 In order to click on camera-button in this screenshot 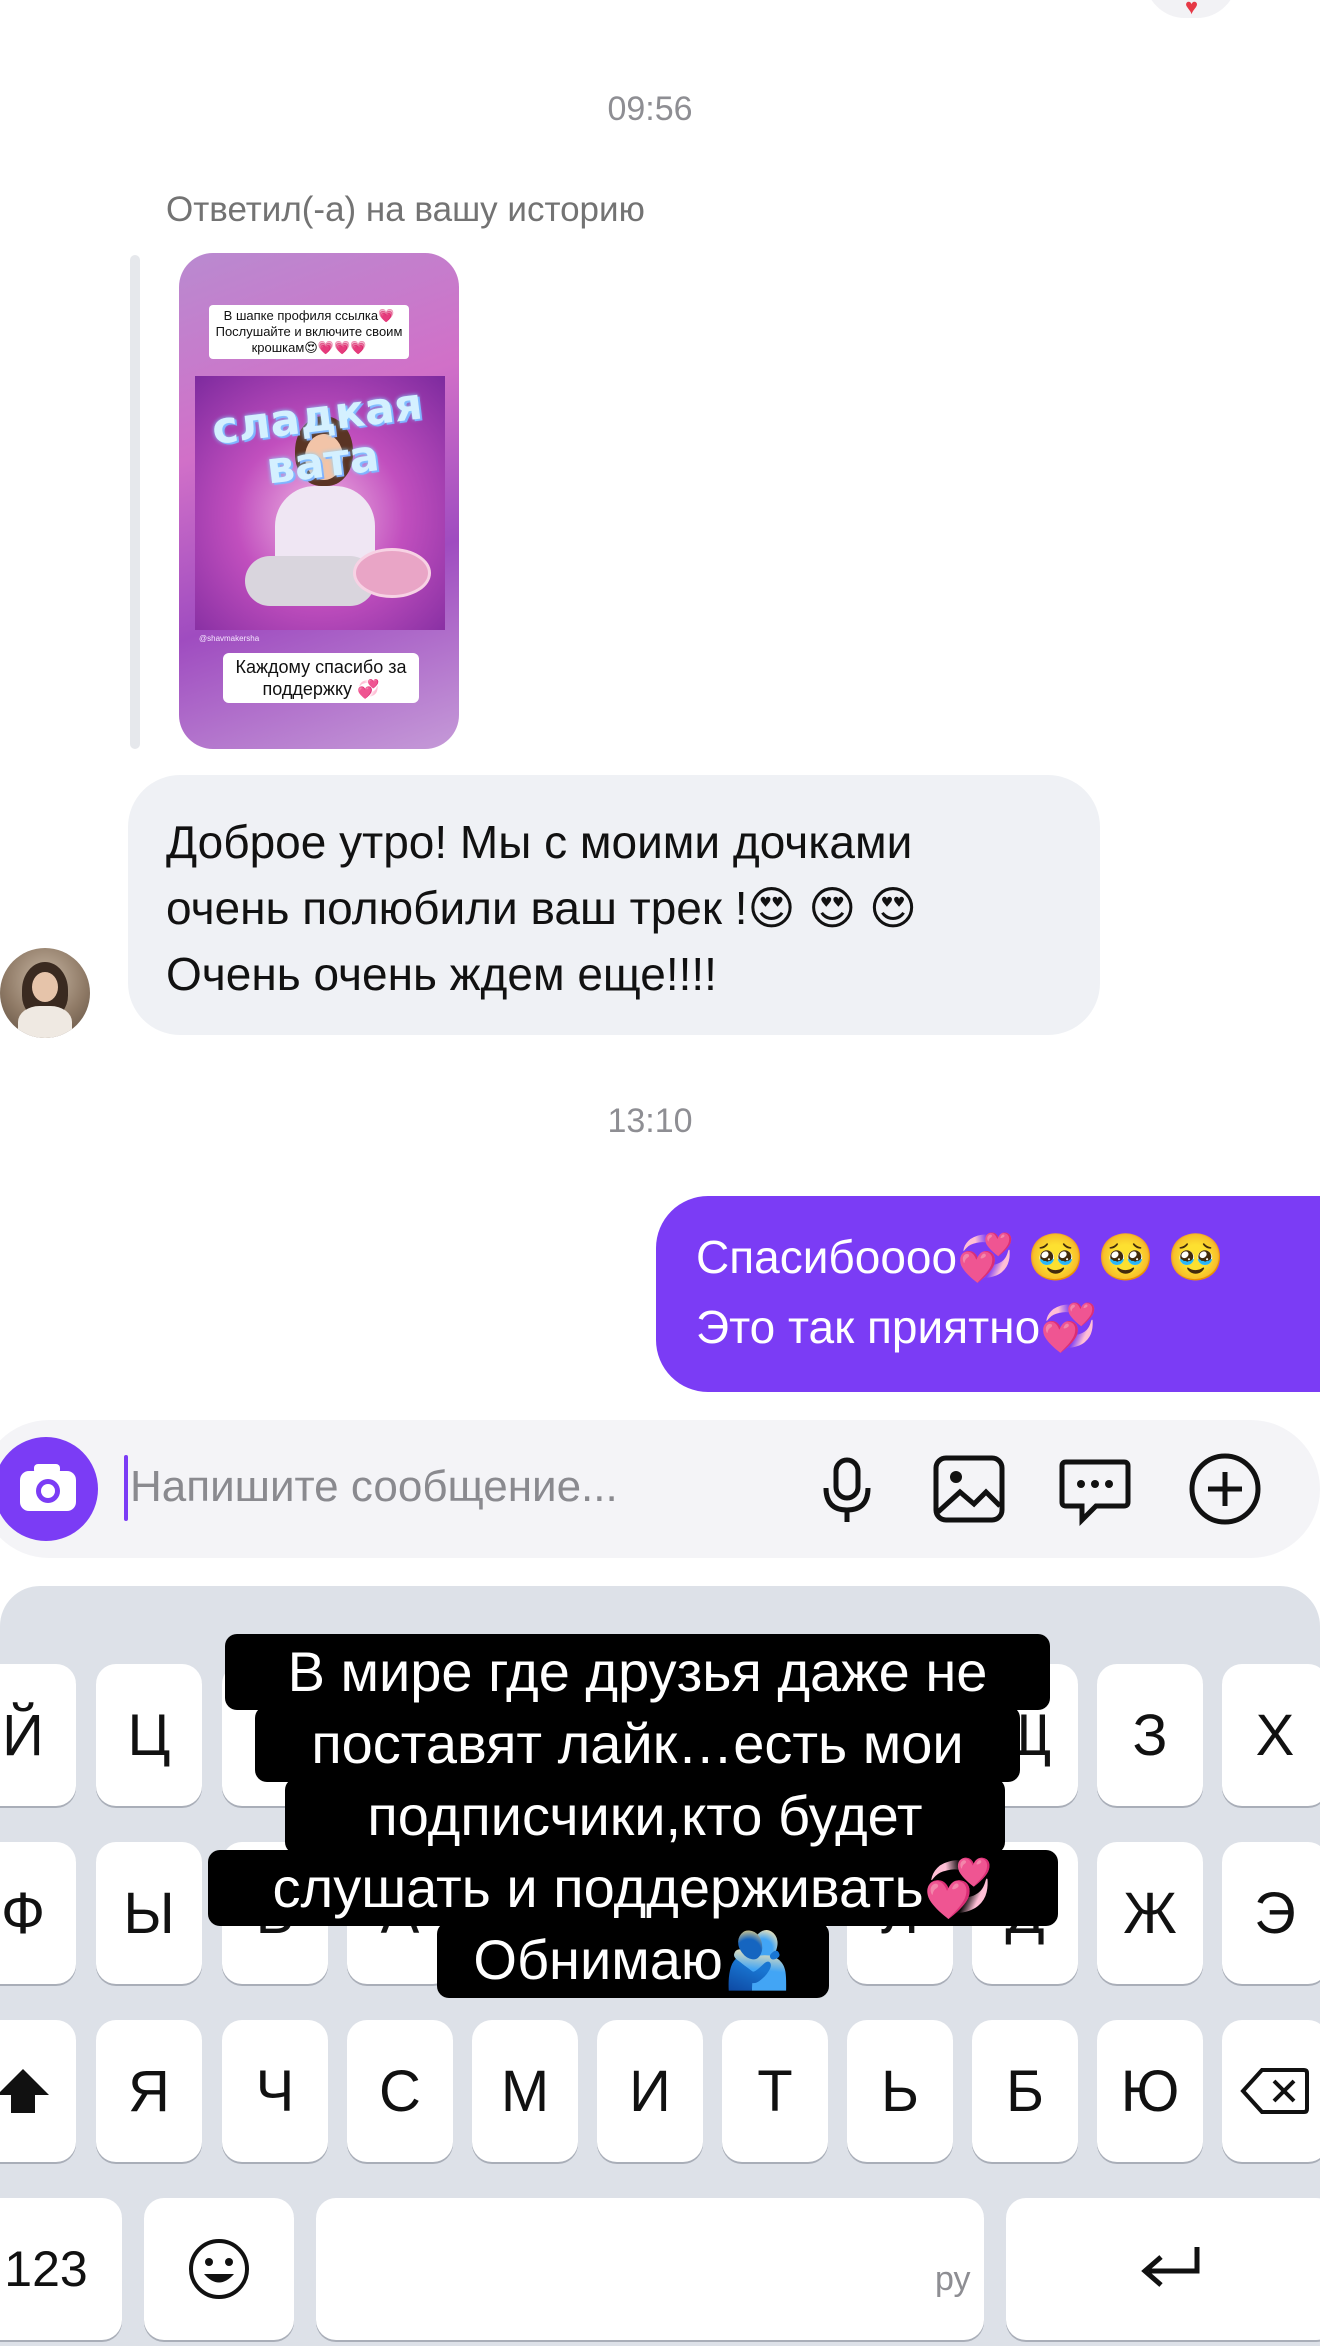, I will do `click(49, 1489)`.